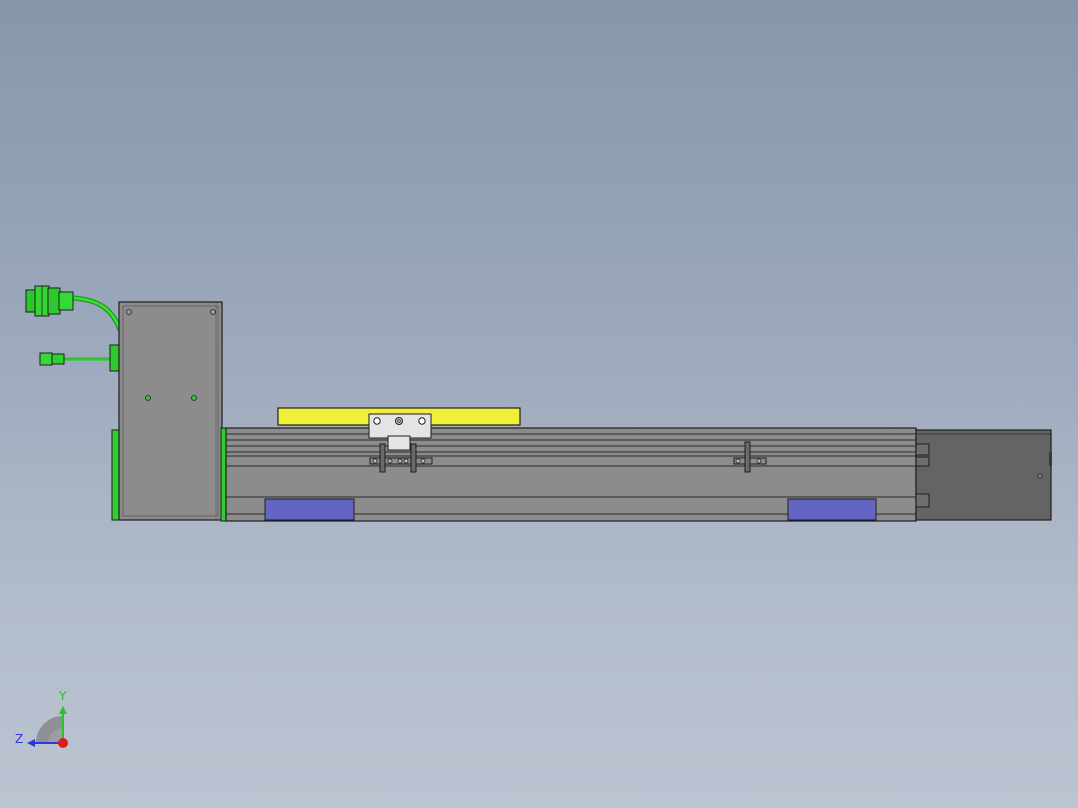  I want to click on axis-z-label: Z, so click(19, 739).